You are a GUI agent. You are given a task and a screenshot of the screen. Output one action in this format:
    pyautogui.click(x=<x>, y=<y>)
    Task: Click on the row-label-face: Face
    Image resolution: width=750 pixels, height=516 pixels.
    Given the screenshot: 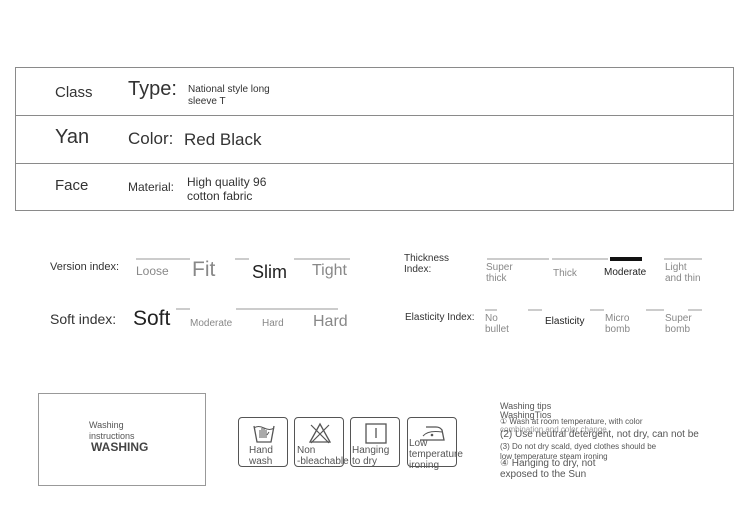 What is the action you would take?
    pyautogui.click(x=72, y=185)
    